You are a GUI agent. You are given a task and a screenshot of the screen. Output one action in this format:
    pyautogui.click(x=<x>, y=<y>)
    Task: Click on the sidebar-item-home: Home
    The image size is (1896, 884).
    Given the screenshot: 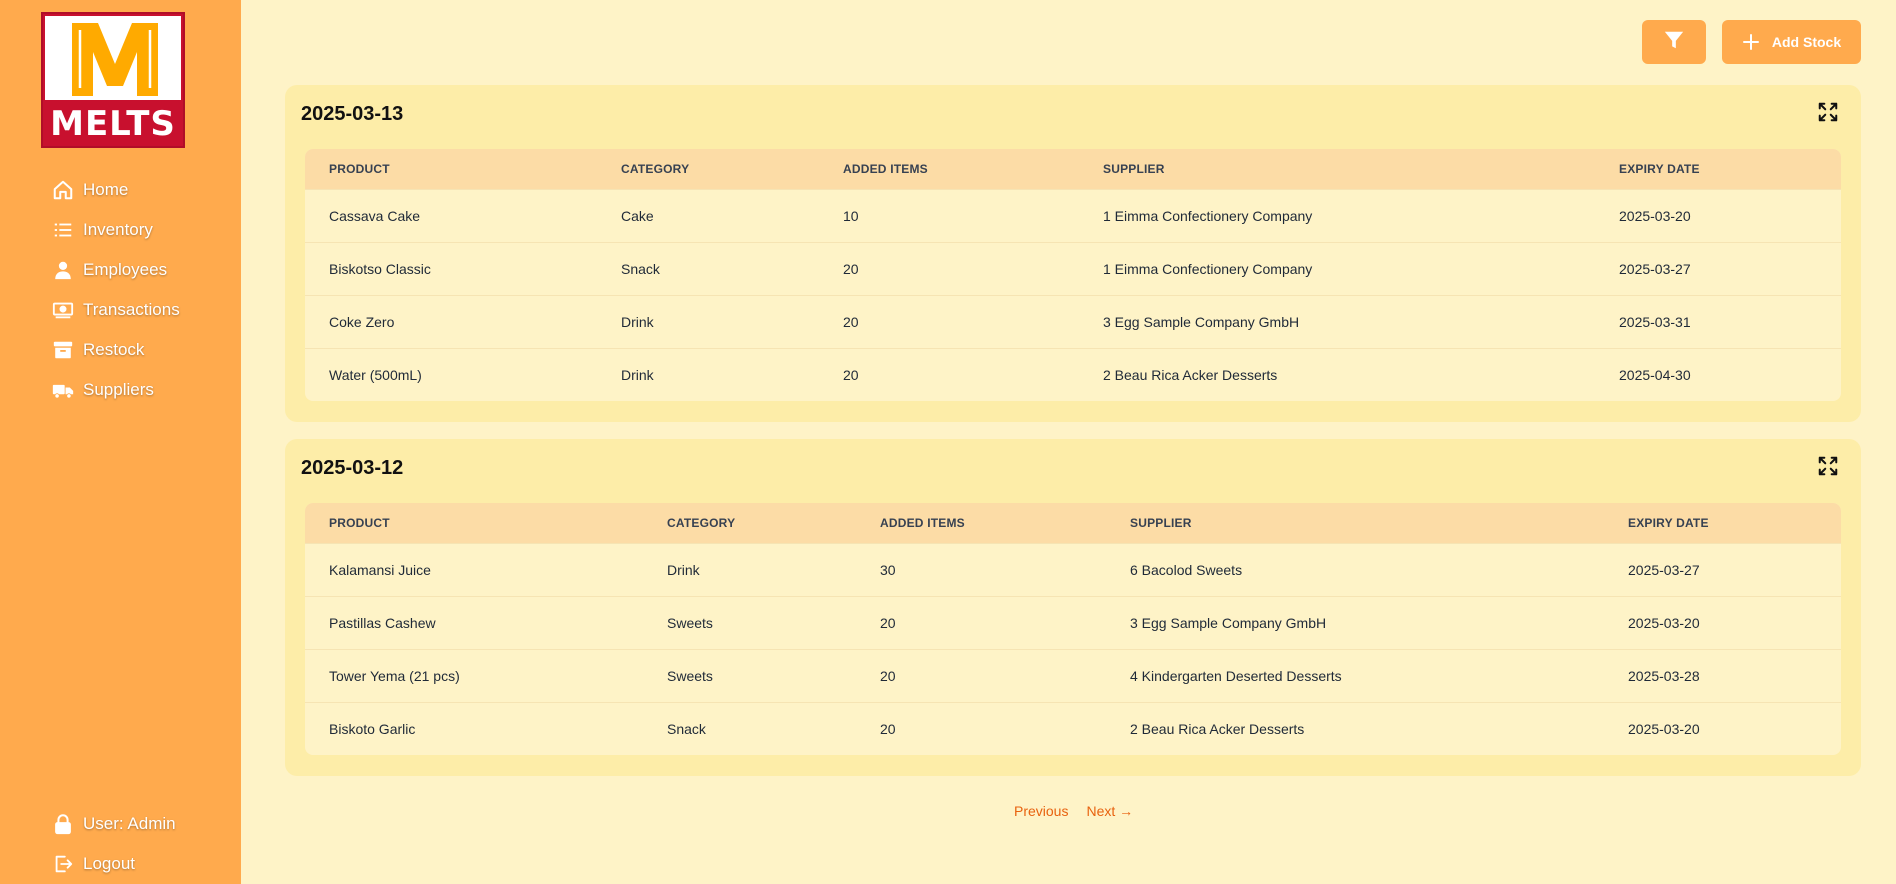 What is the action you would take?
    pyautogui.click(x=116, y=190)
    